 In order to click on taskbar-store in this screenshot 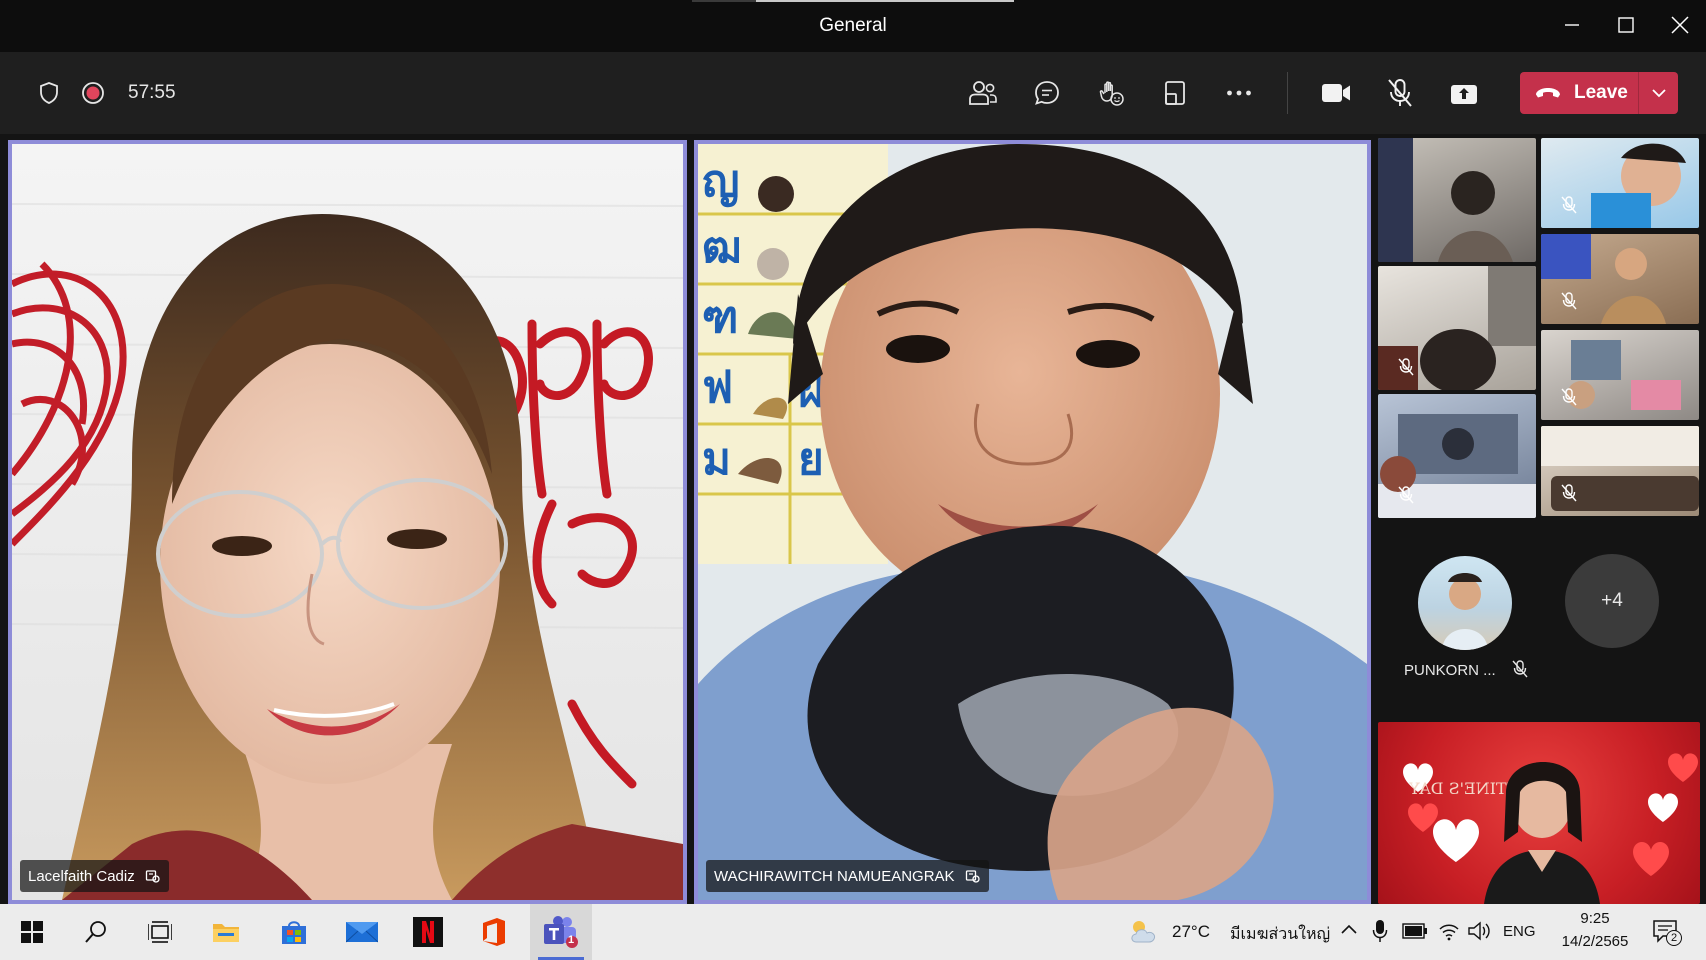, I will do `click(294, 932)`.